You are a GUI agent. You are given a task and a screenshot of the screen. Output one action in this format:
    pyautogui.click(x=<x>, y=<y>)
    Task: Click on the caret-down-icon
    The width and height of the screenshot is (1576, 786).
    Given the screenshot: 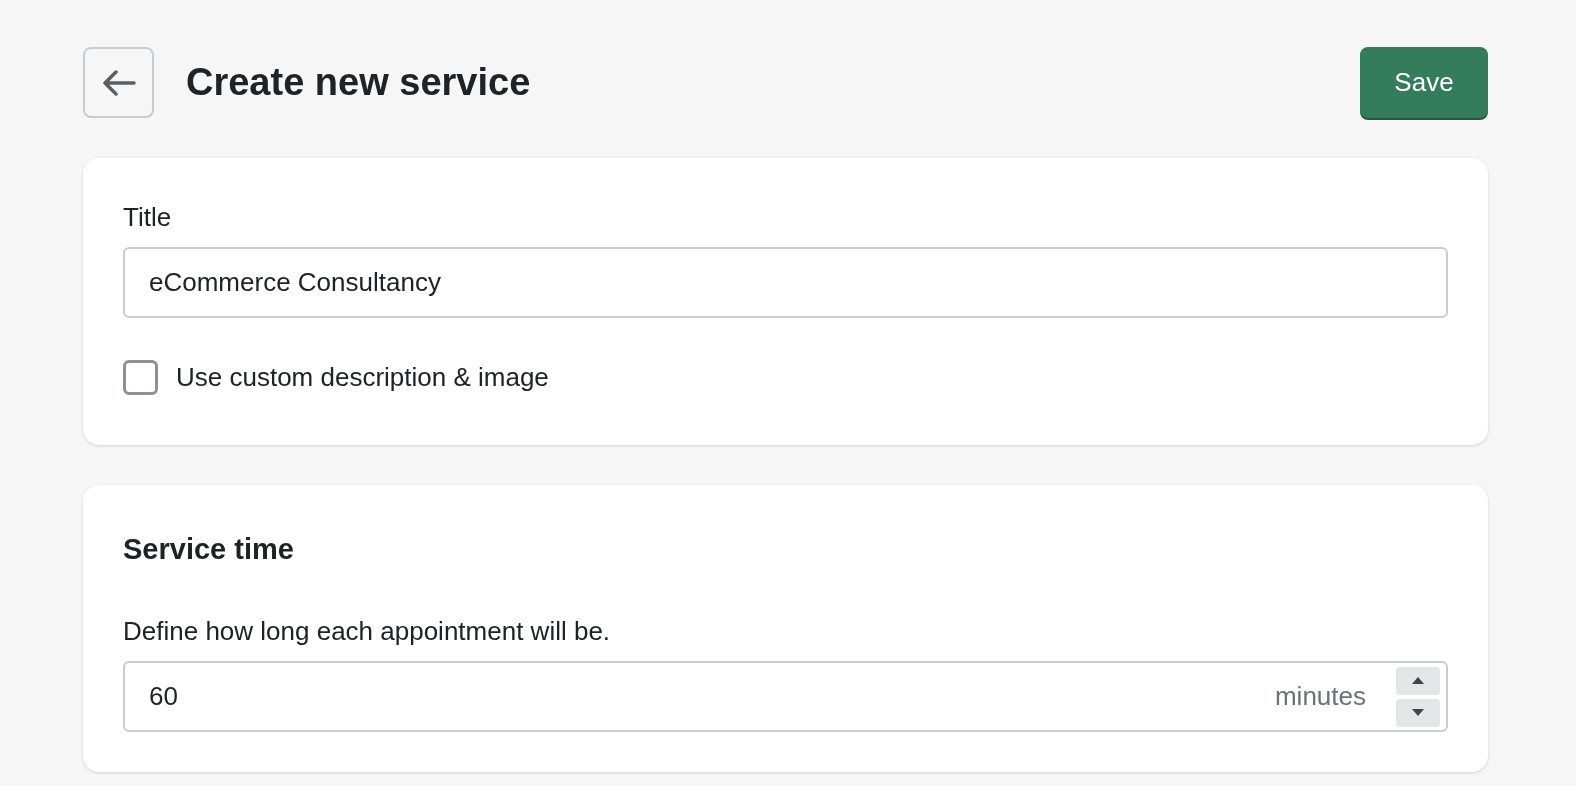 What is the action you would take?
    pyautogui.click(x=1418, y=712)
    